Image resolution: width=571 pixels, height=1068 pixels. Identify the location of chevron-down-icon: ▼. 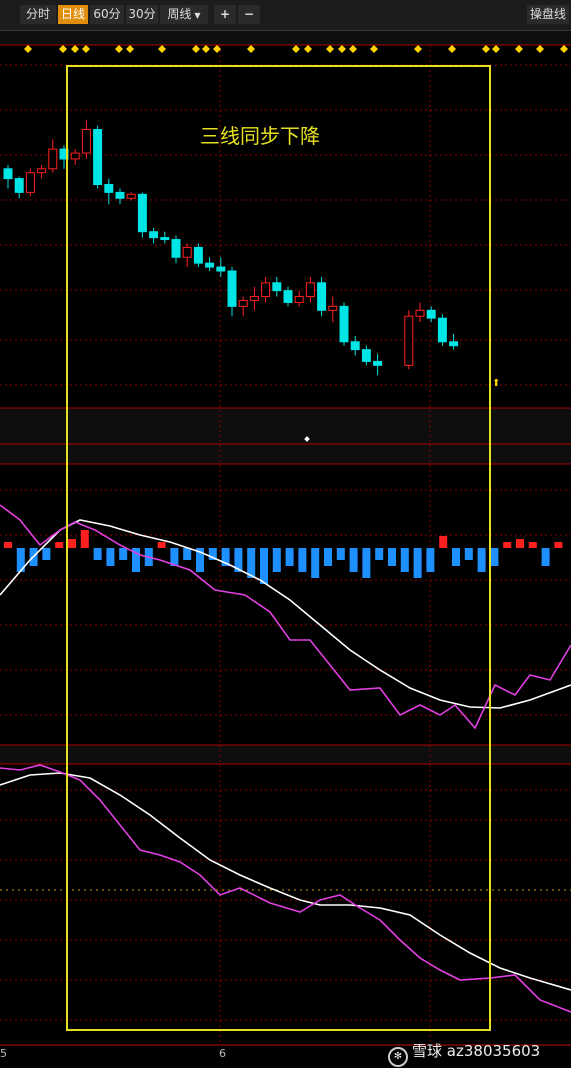
(197, 15).